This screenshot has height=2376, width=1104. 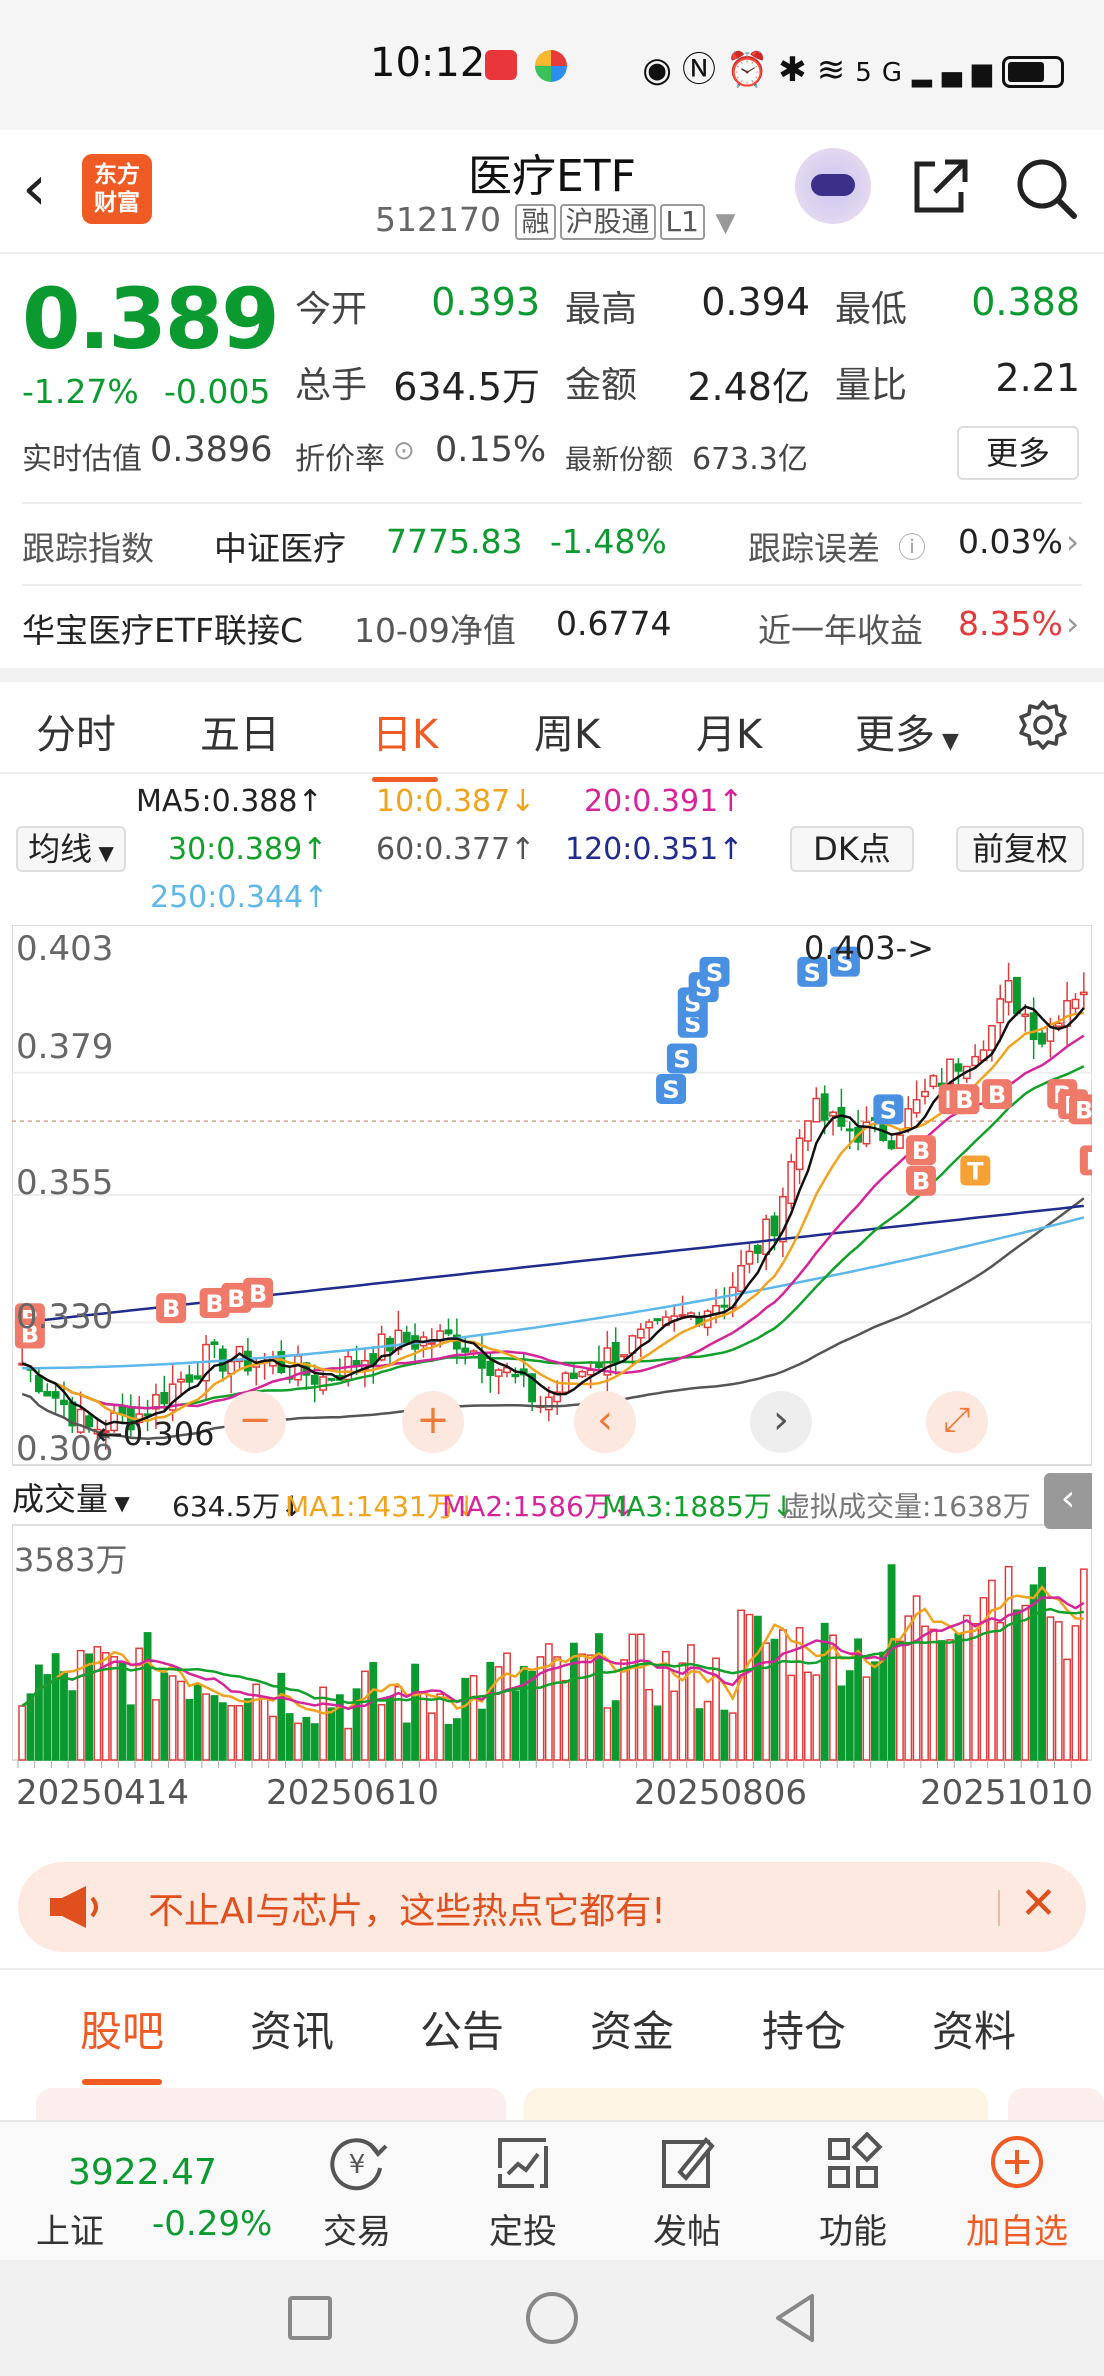 I want to click on assistant-robot-icon, so click(x=833, y=186).